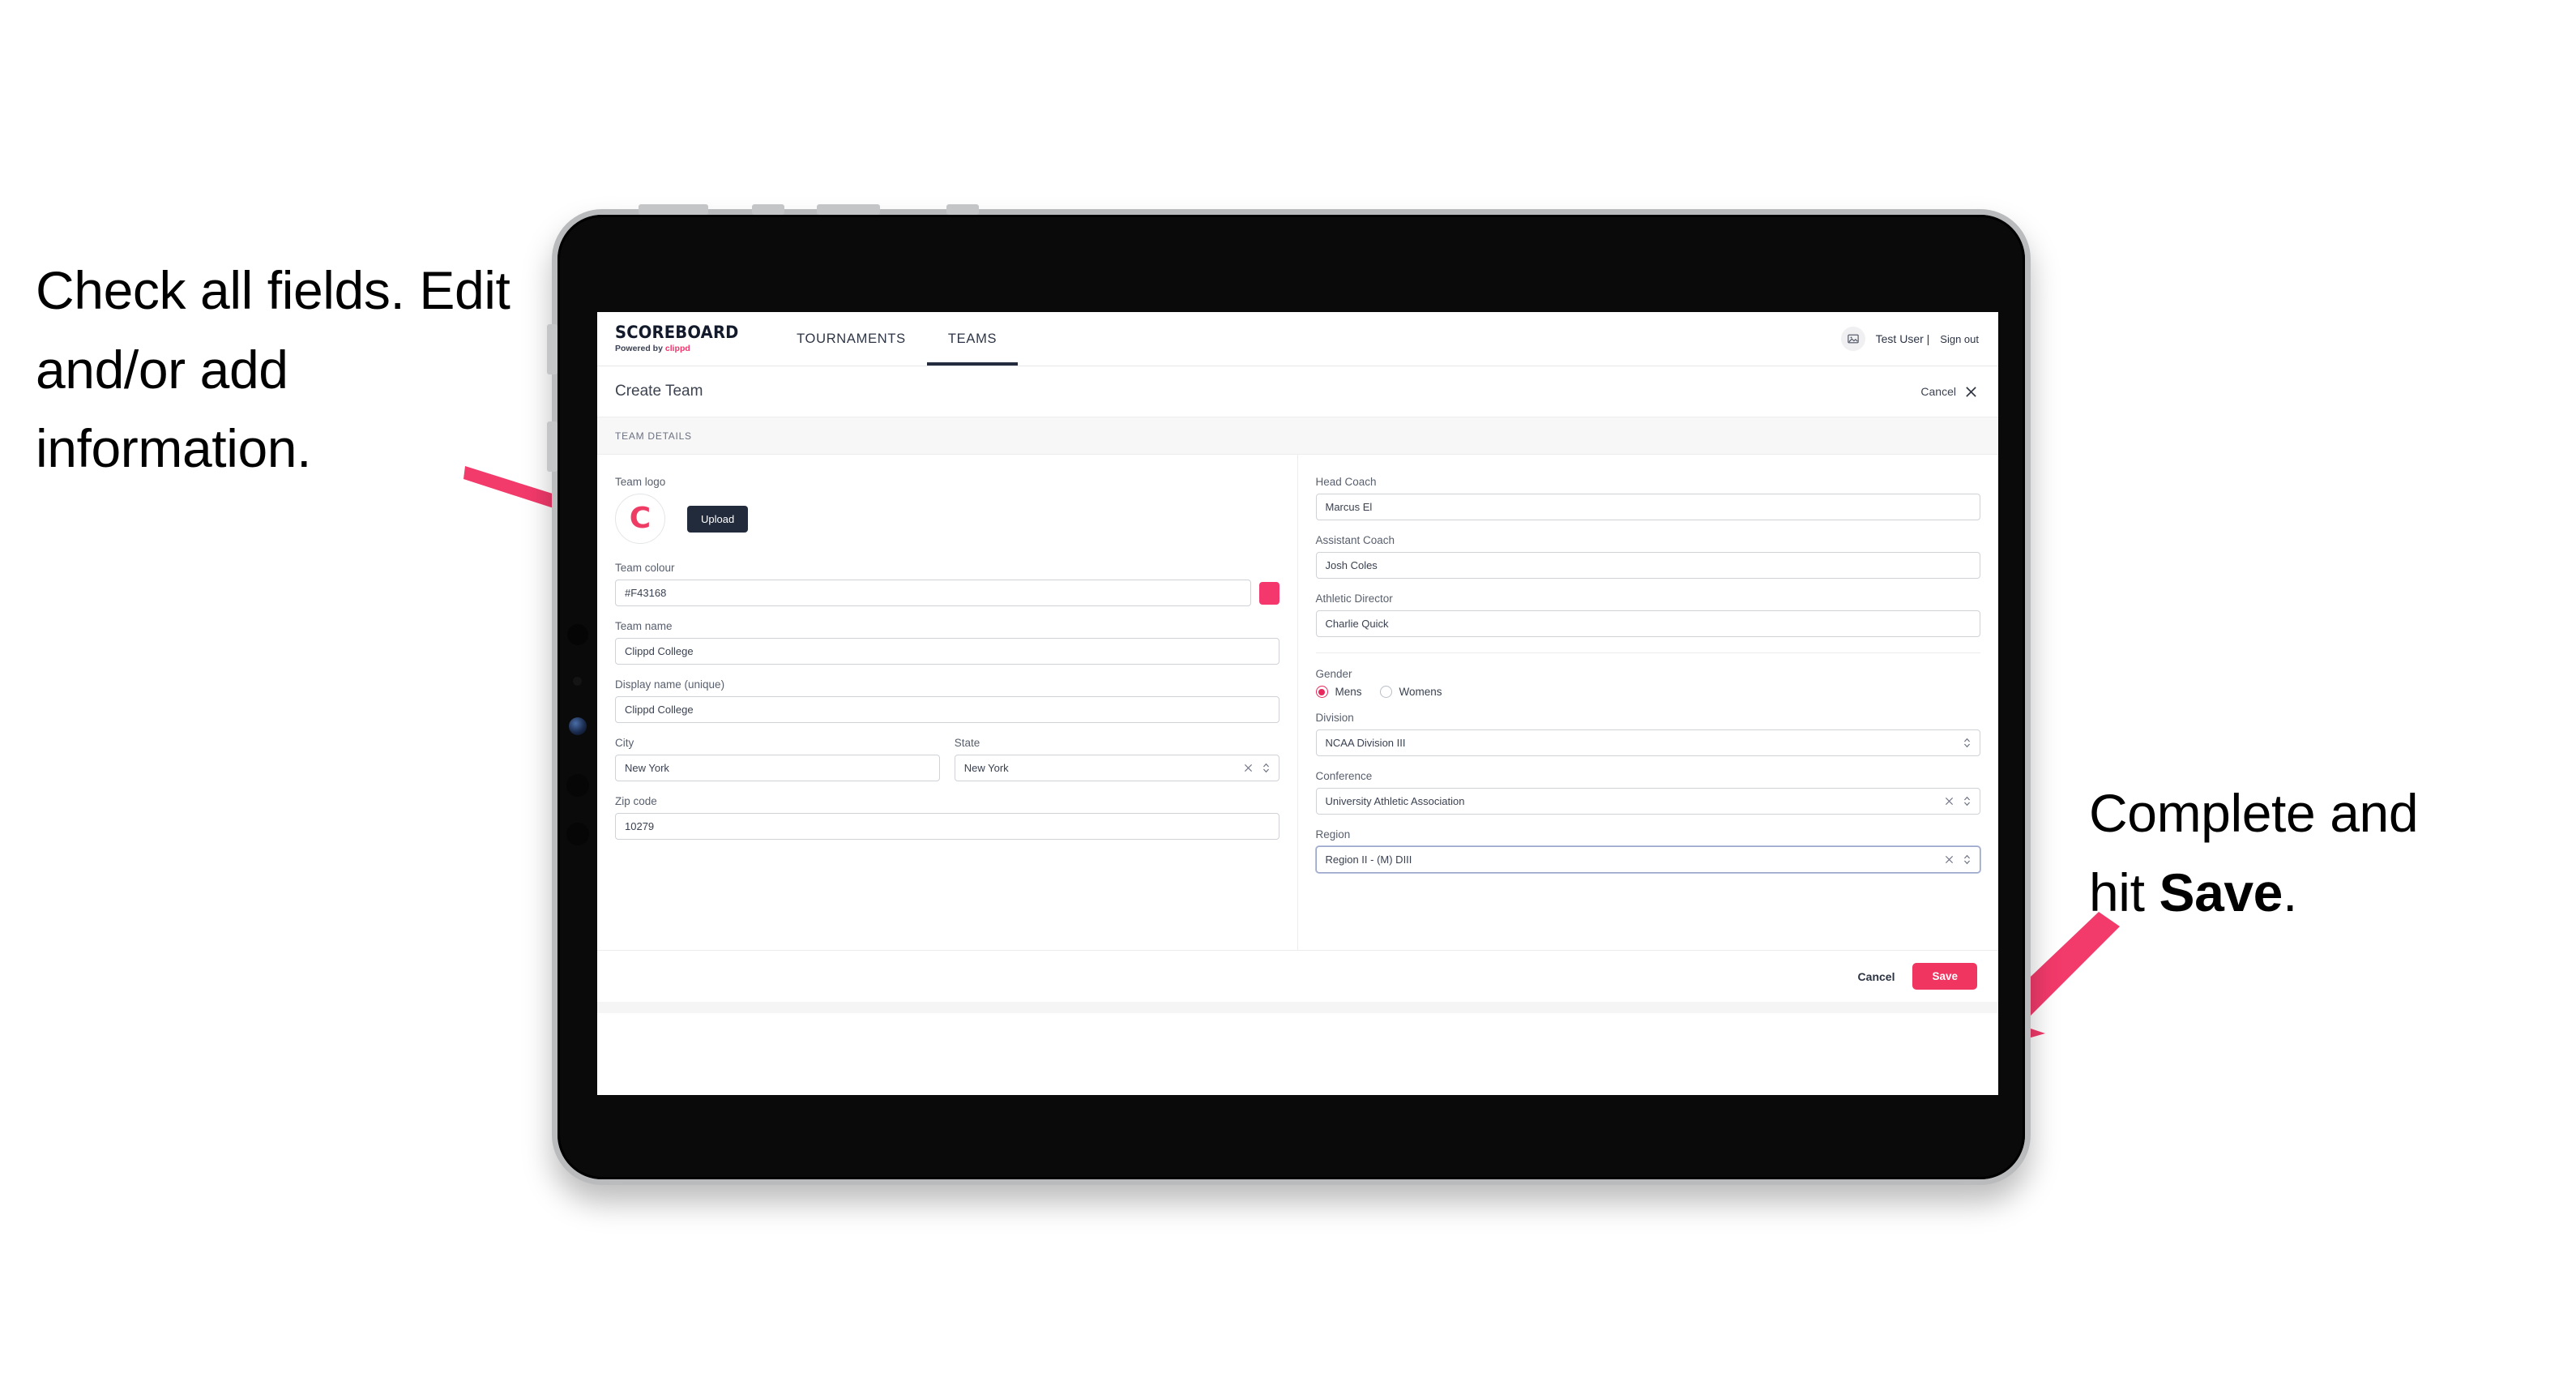 The height and width of the screenshot is (1386, 2576). Describe the element at coordinates (972, 339) in the screenshot. I see `tab-teams: TEAMS` at that location.